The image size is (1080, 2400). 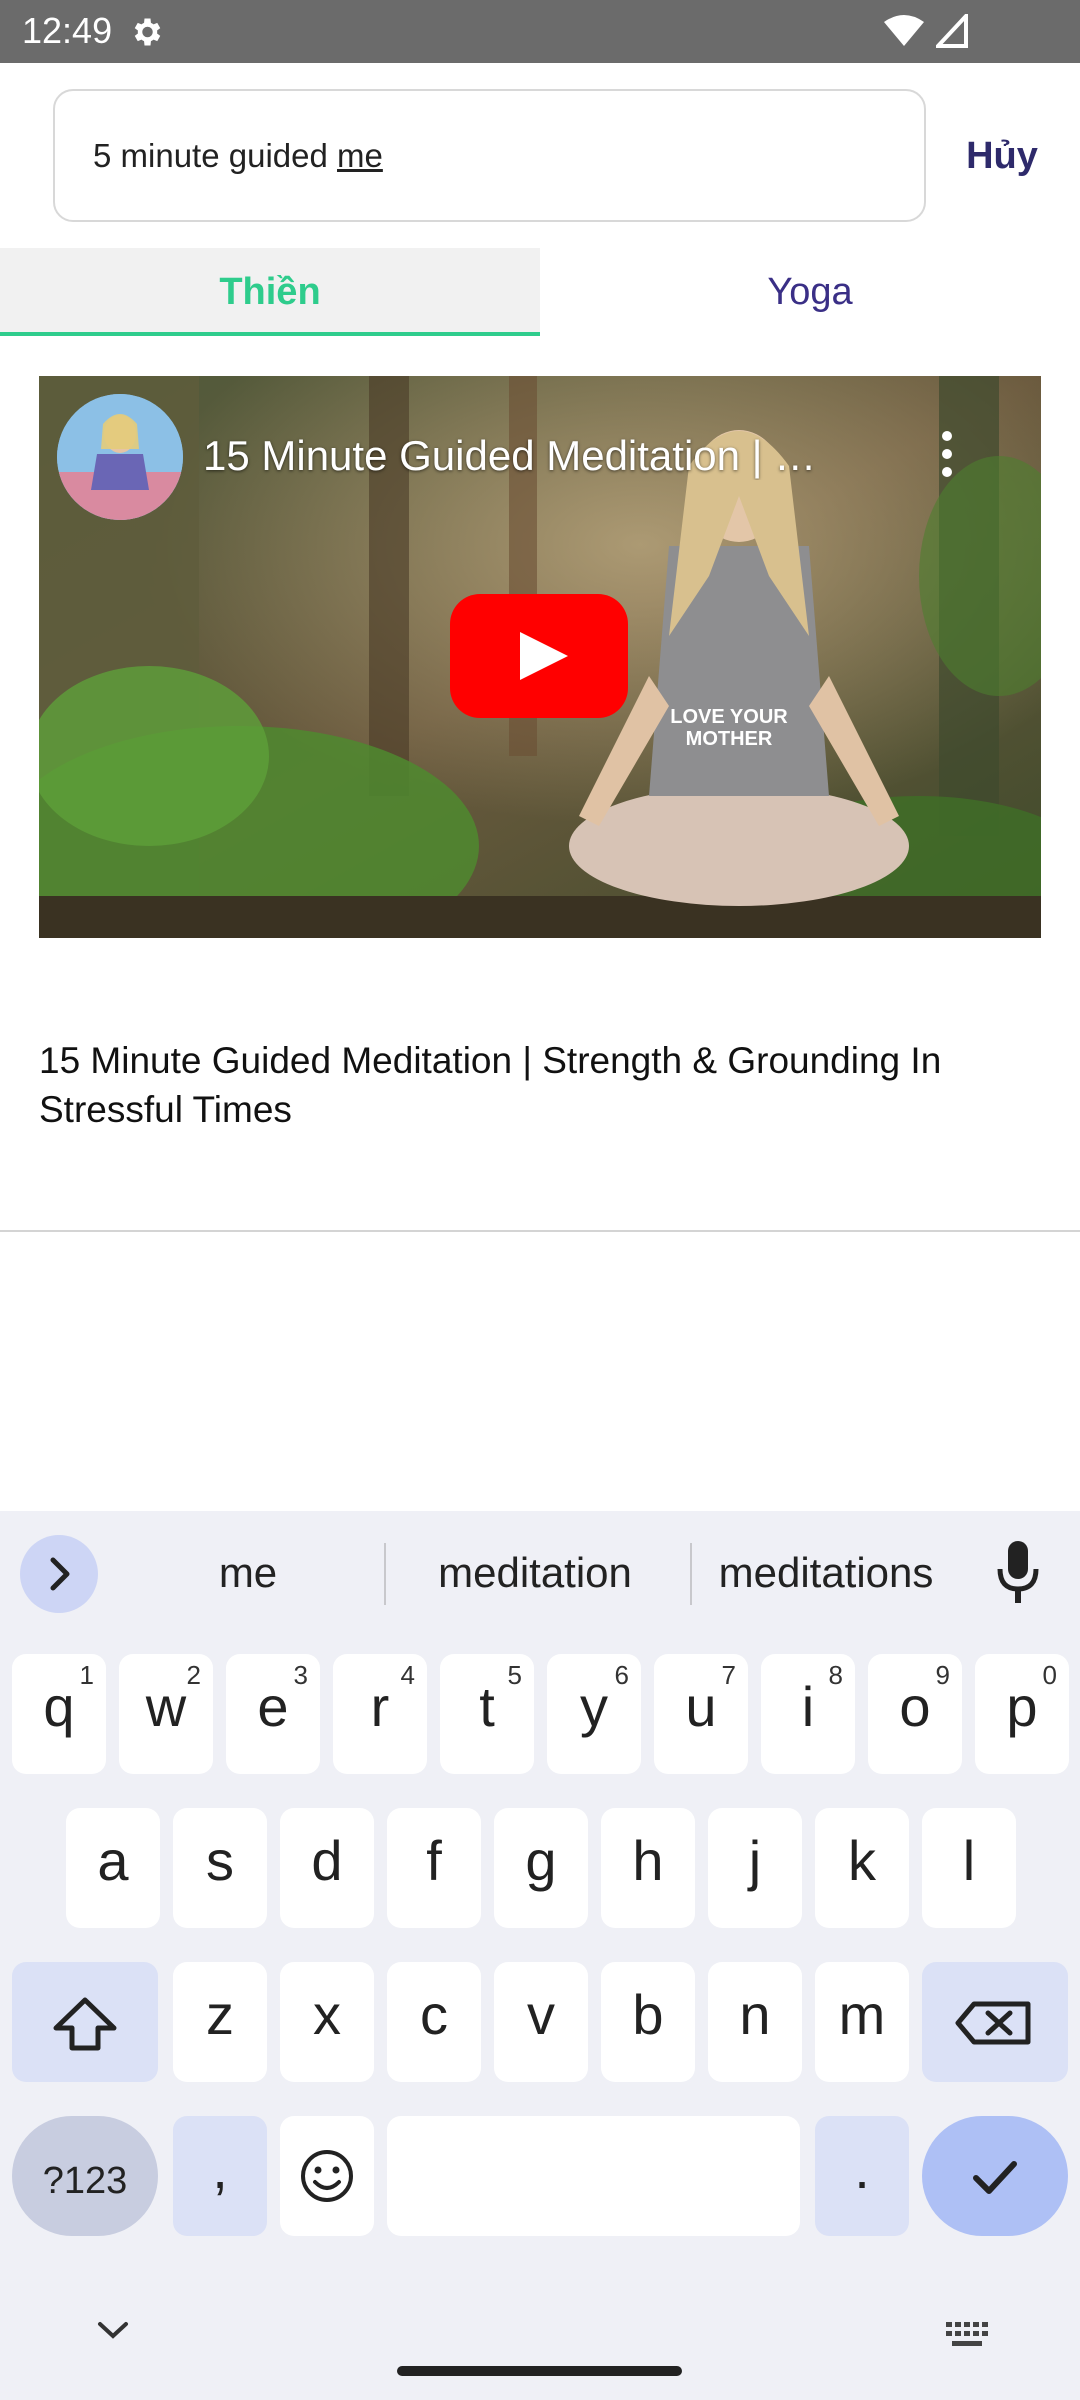 What do you see at coordinates (215, 155) in the screenshot?
I see `search-text-prefix: 5 minute guided` at bounding box center [215, 155].